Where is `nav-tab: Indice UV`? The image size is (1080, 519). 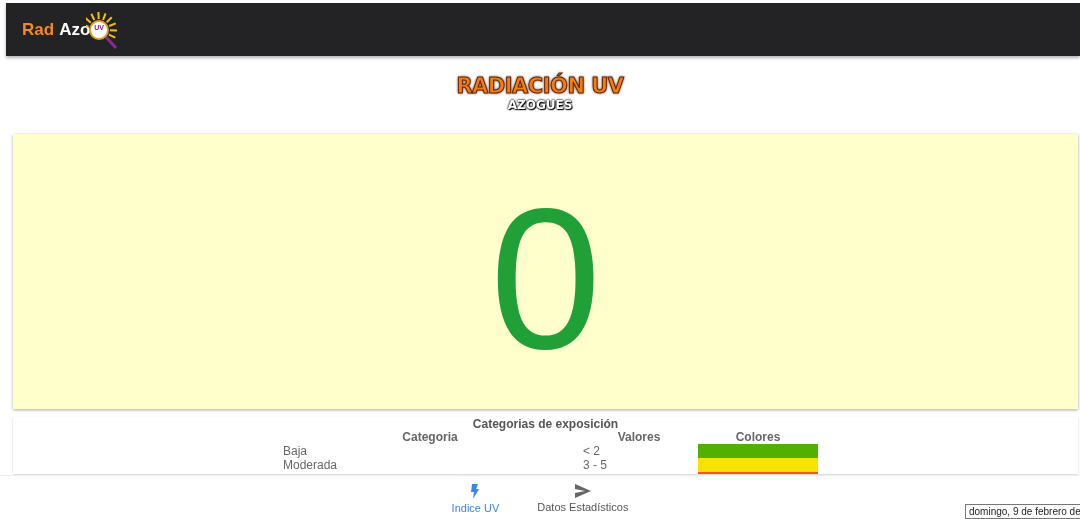
nav-tab: Indice UV is located at coordinates (475, 501).